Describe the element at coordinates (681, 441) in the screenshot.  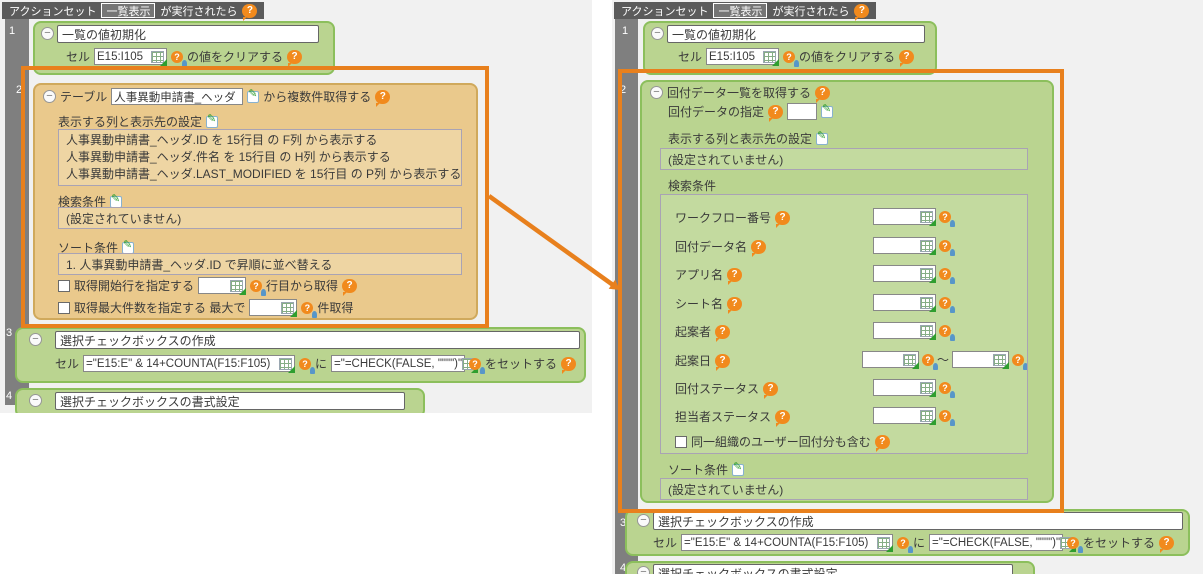
I see `same-org-checkbox` at that location.